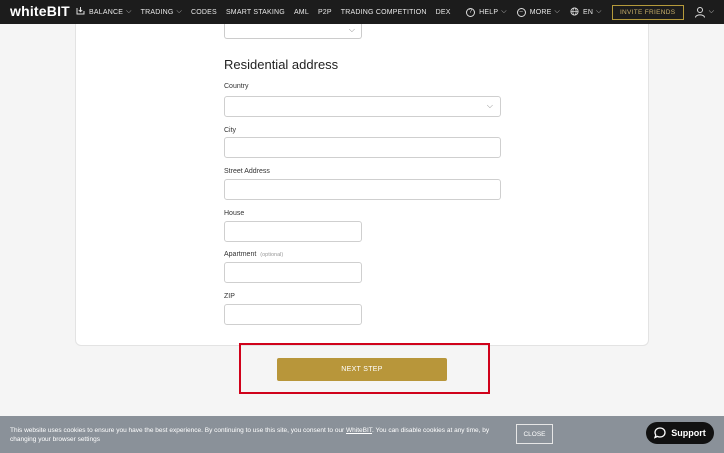 The width and height of the screenshot is (724, 453). What do you see at coordinates (325, 12) in the screenshot?
I see `nav-p2p: P2P` at bounding box center [325, 12].